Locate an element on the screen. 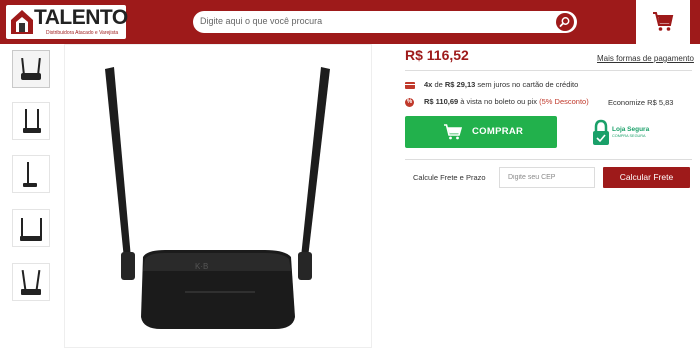 This screenshot has height=352, width=700. installment-of: de is located at coordinates (438, 84).